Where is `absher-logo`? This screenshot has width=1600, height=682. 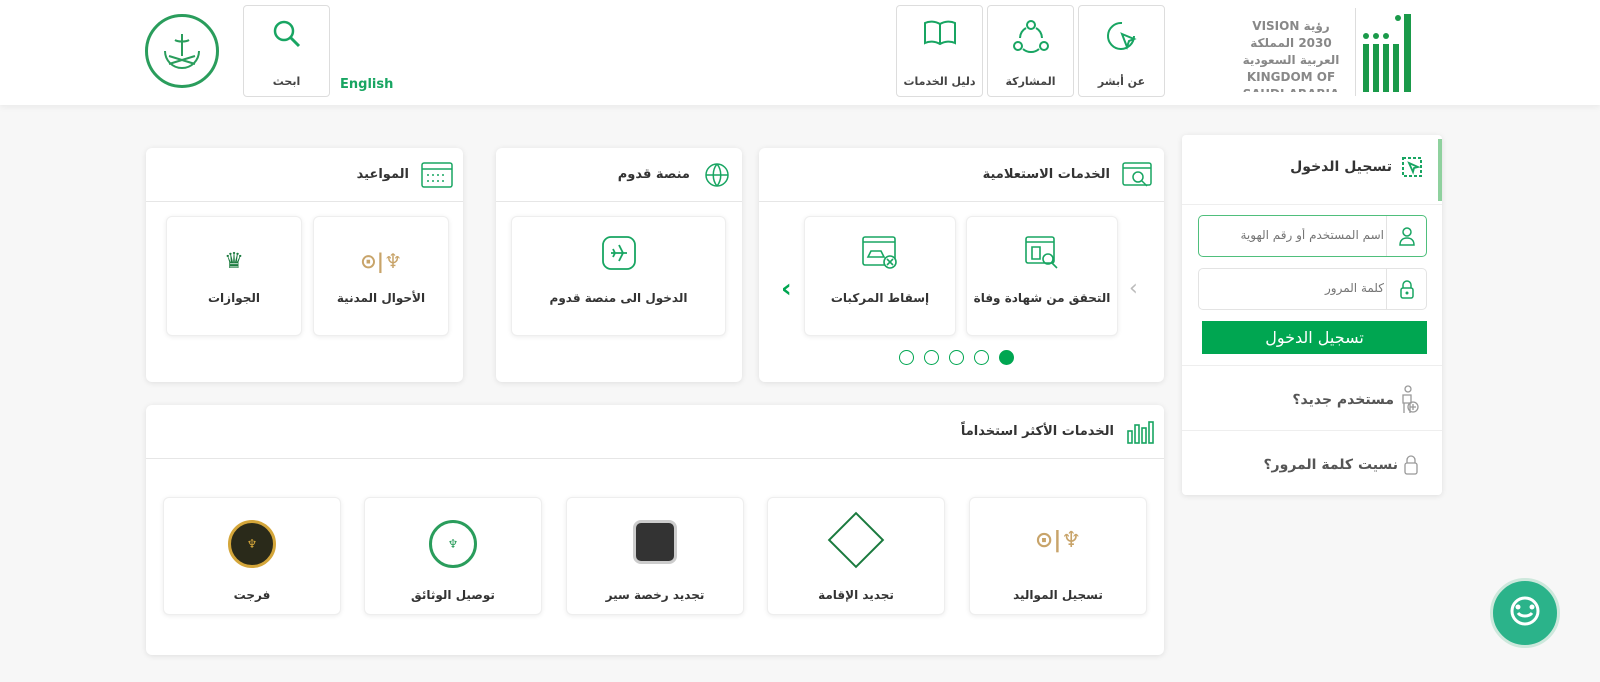
absher-logo is located at coordinates (1387, 52).